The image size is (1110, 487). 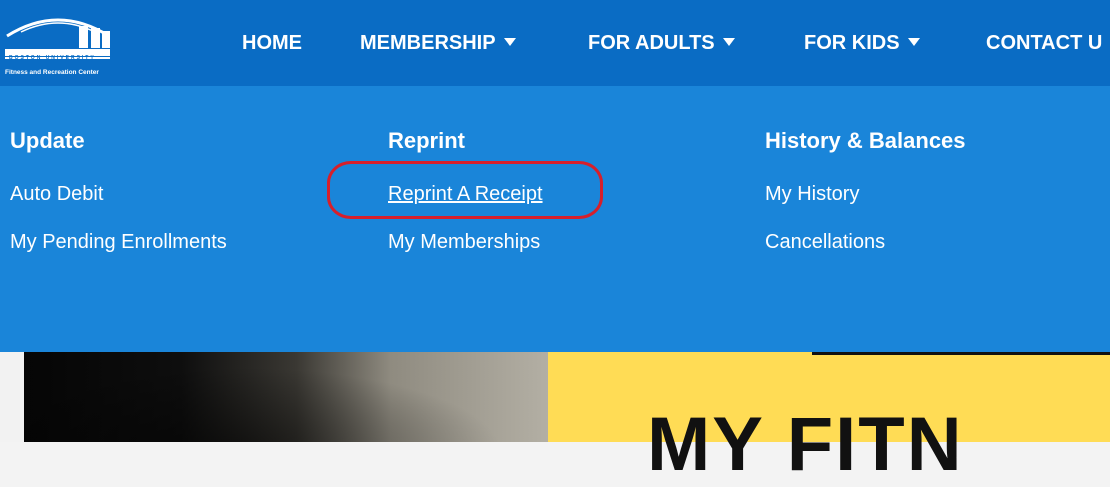 What do you see at coordinates (961, 353) in the screenshot?
I see `promo-divider` at bounding box center [961, 353].